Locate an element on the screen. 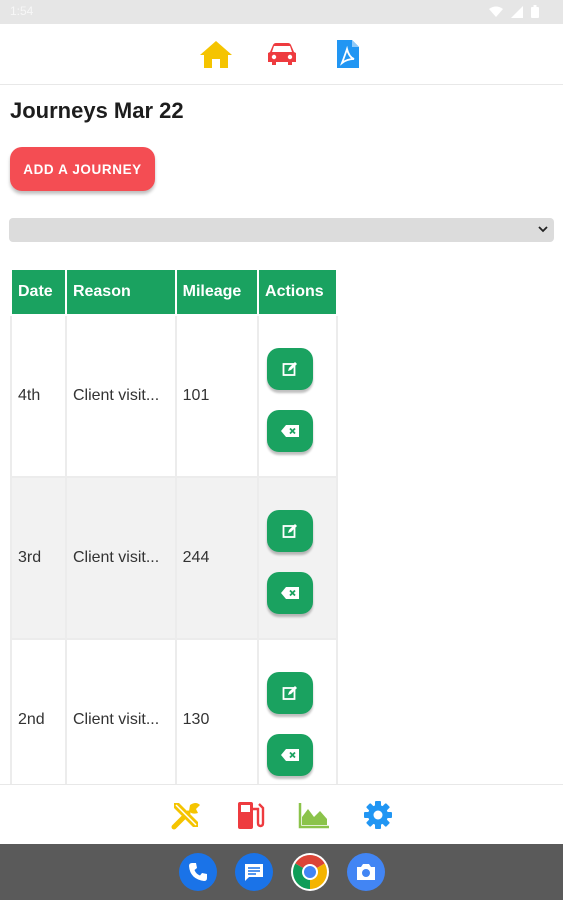 Image resolution: width=563 pixels, height=900 pixels. android-dock is located at coordinates (281, 872).